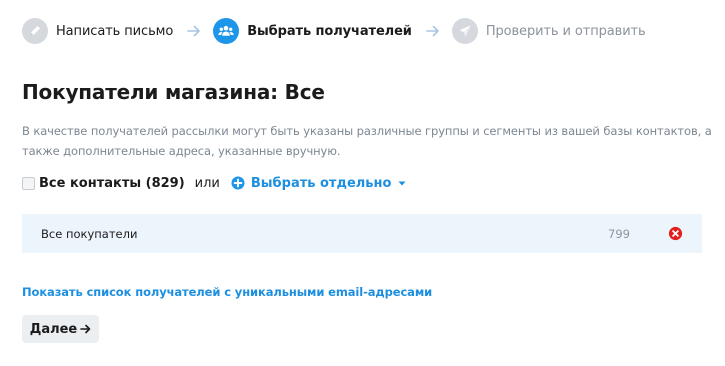 The height and width of the screenshot is (366, 725). I want to click on send-icon, so click(464, 31).